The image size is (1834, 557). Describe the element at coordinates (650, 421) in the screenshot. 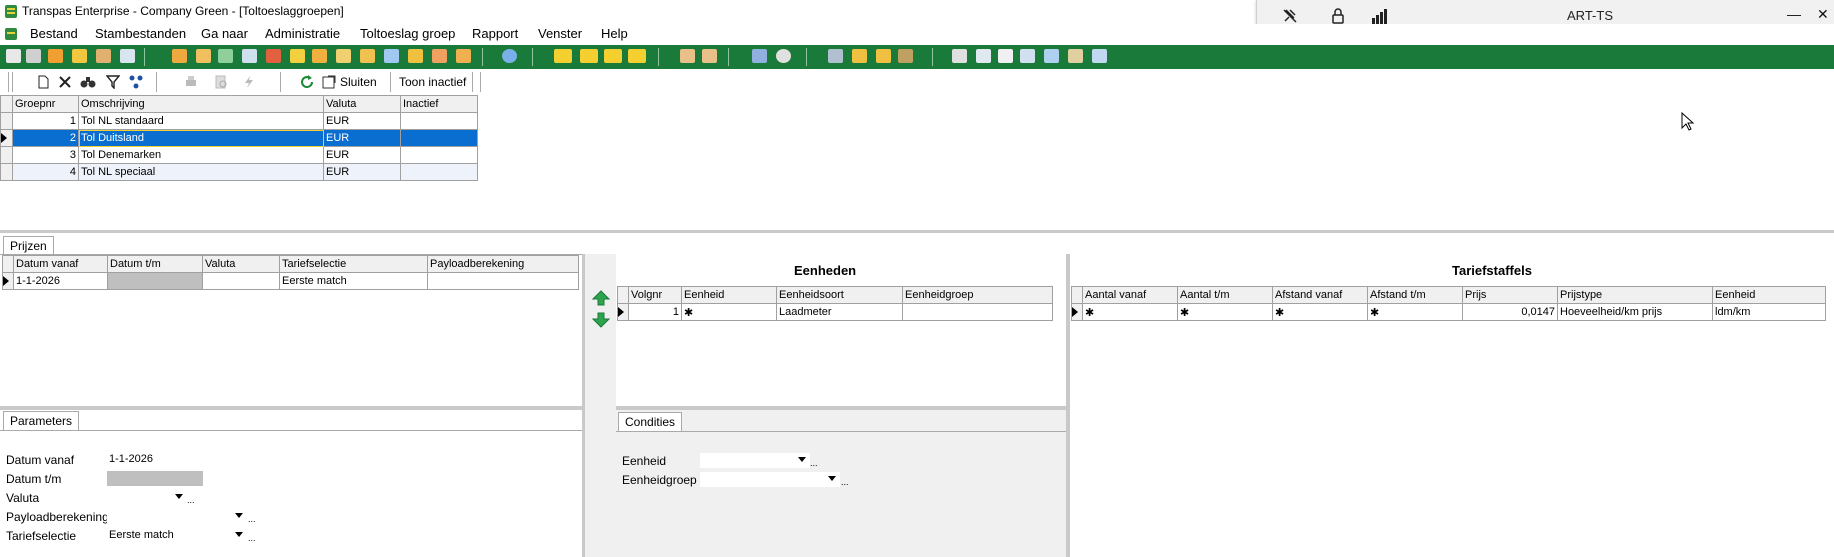

I see `tab-condities: Condities` at that location.